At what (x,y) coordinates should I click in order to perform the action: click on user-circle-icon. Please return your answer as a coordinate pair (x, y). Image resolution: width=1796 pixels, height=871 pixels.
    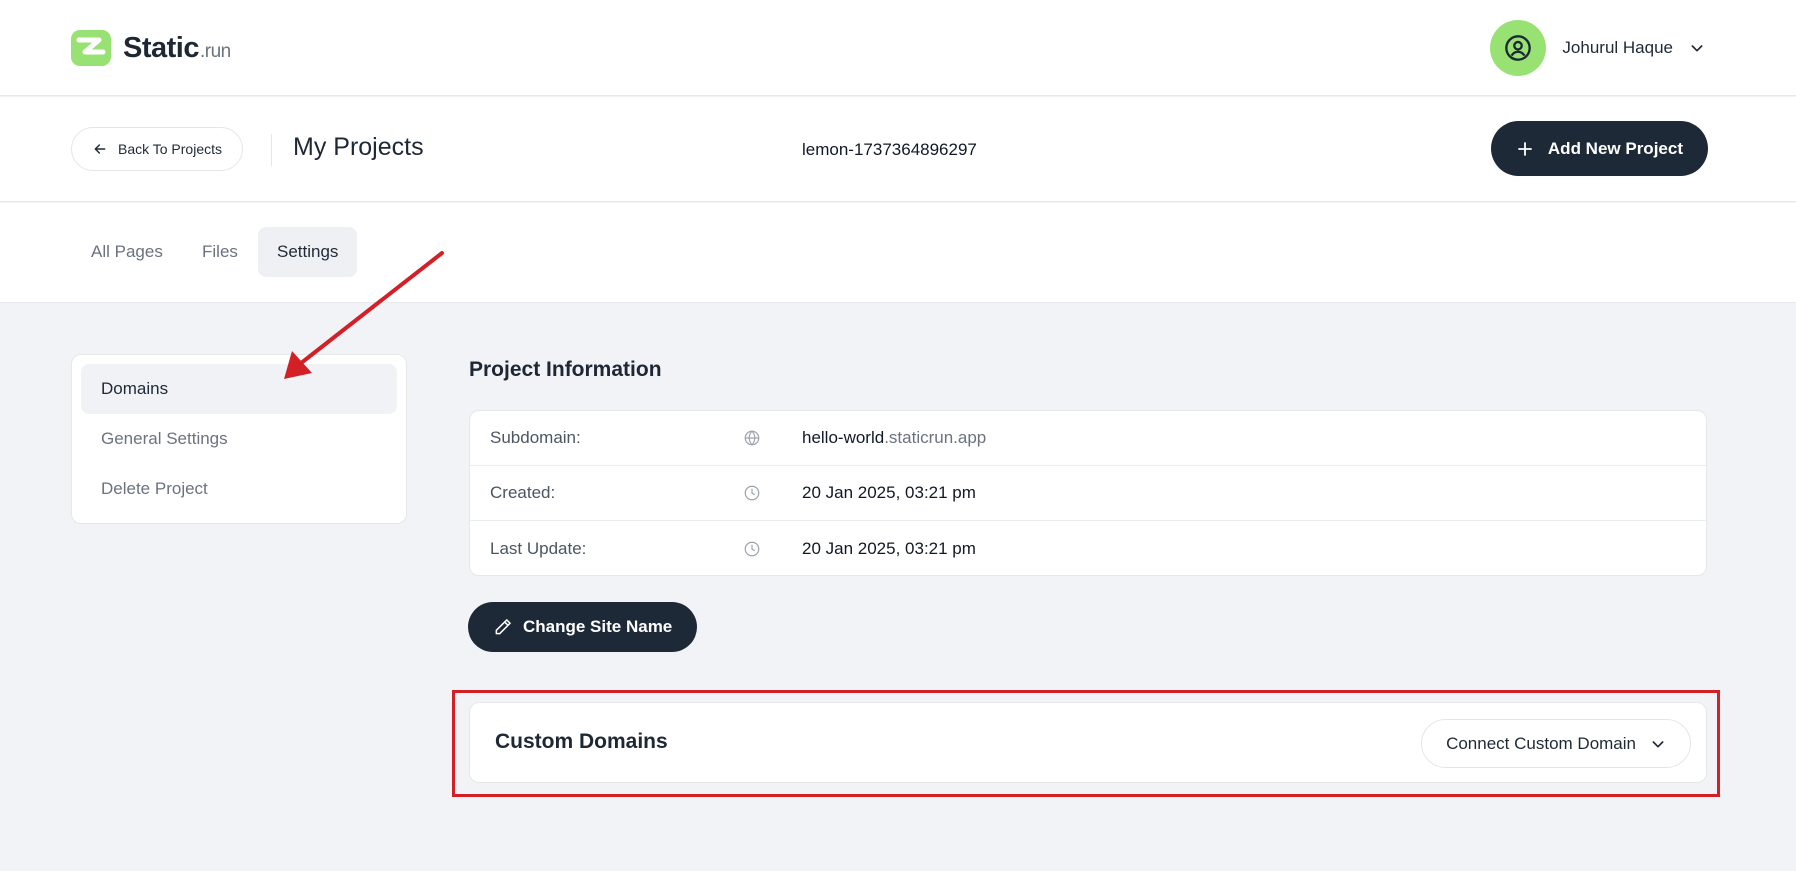
    Looking at the image, I should click on (1518, 48).